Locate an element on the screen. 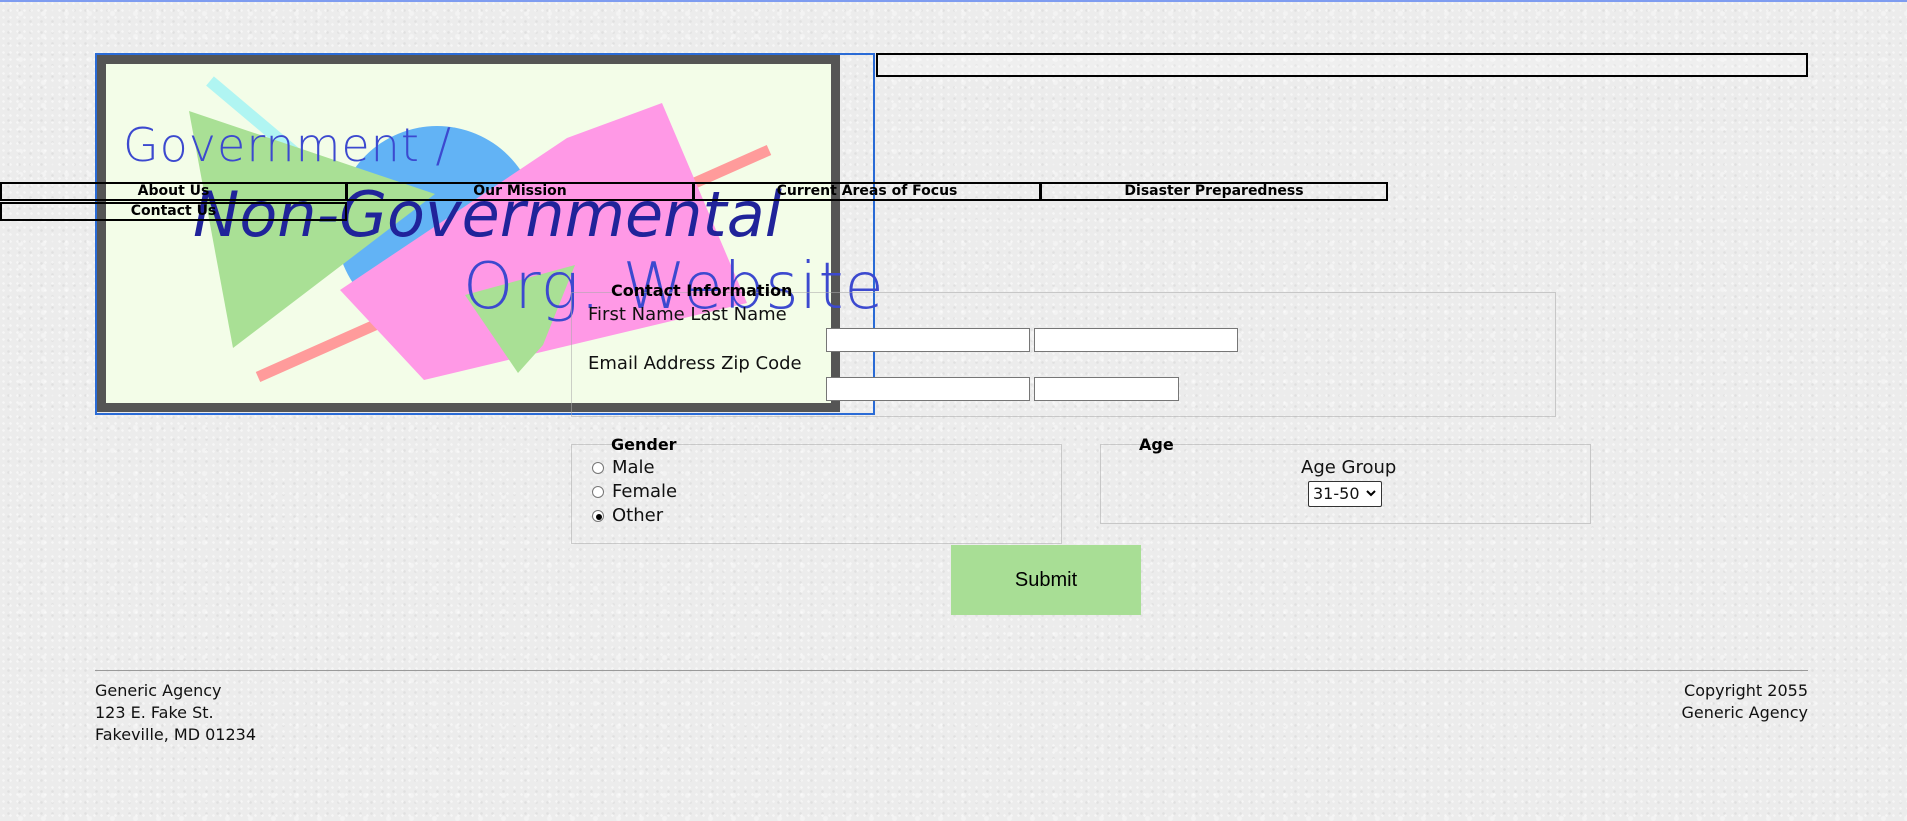 Image resolution: width=1907 pixels, height=821 pixels. first-name-input is located at coordinates (928, 340).